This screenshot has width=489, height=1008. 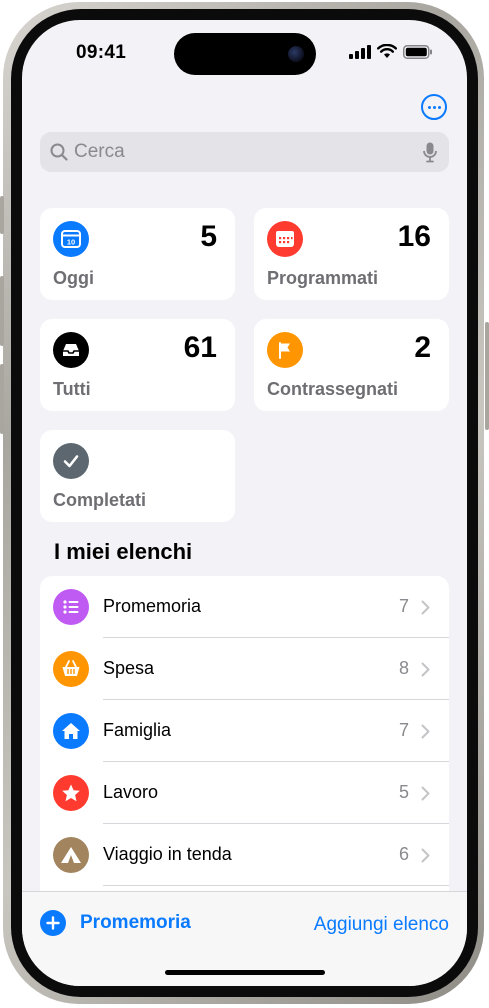 I want to click on plus-icon, so click(x=53, y=923).